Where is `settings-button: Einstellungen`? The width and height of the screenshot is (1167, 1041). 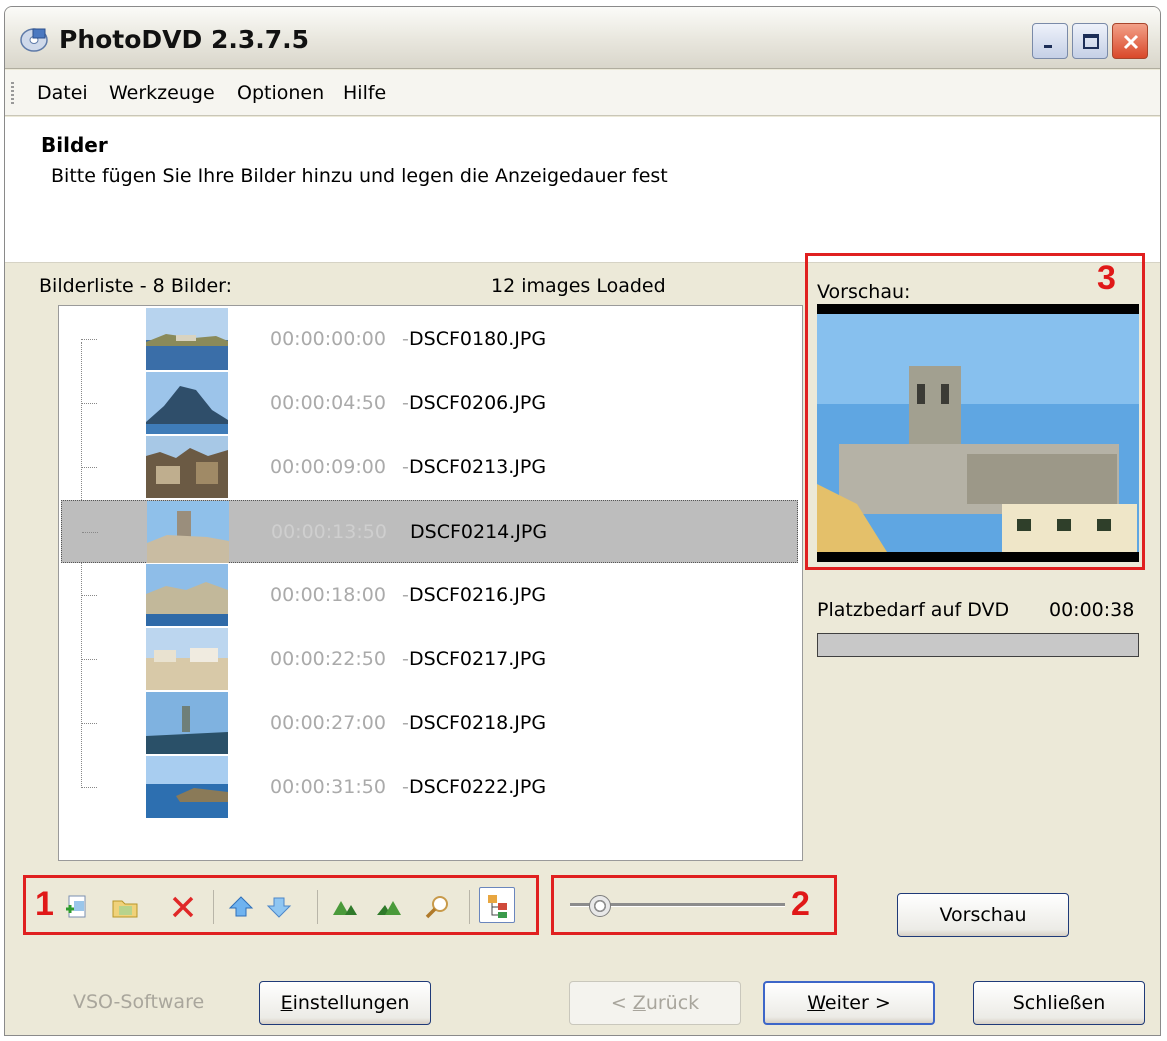
settings-button: Einstellungen is located at coordinates (345, 1003).